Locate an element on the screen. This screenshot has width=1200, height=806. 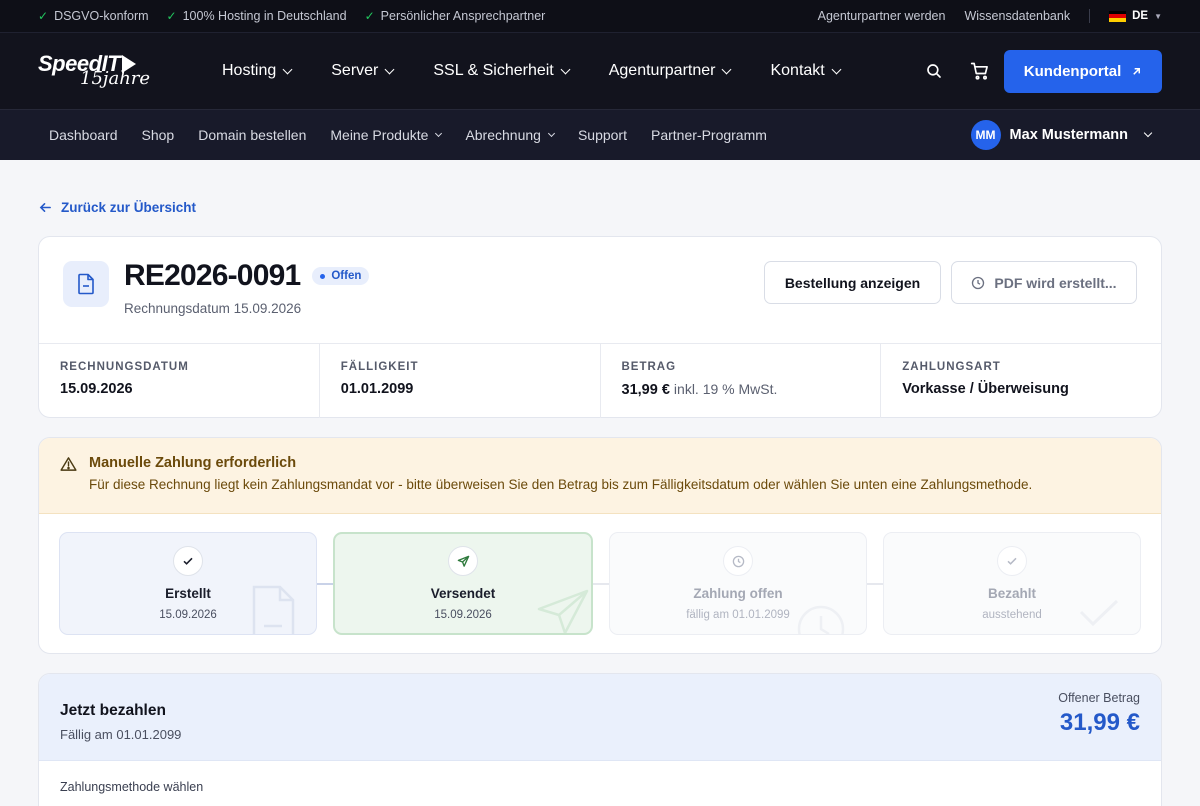
payment-method-label: Zahlungsmethode wählen is located at coordinates (132, 787).